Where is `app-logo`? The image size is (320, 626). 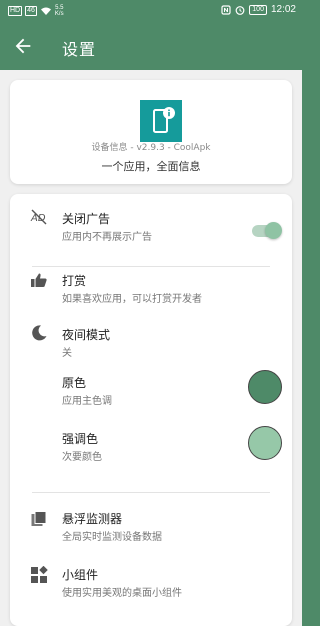 app-logo is located at coordinates (161, 121).